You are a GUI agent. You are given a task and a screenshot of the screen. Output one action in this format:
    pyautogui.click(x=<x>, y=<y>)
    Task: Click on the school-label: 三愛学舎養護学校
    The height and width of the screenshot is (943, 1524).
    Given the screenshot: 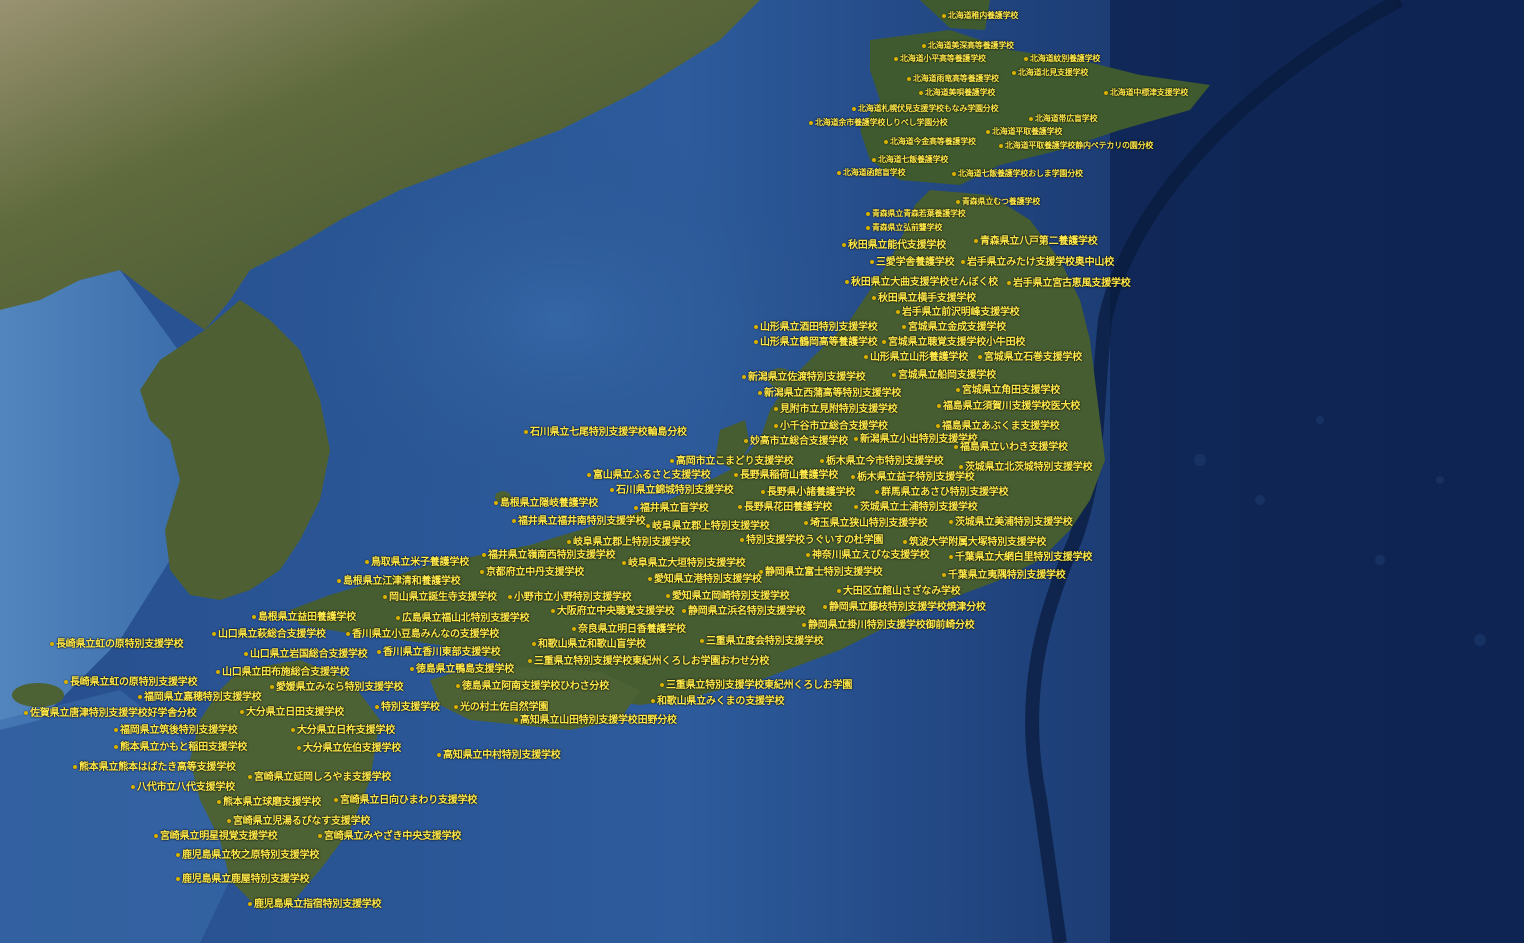 What is the action you would take?
    pyautogui.click(x=915, y=262)
    